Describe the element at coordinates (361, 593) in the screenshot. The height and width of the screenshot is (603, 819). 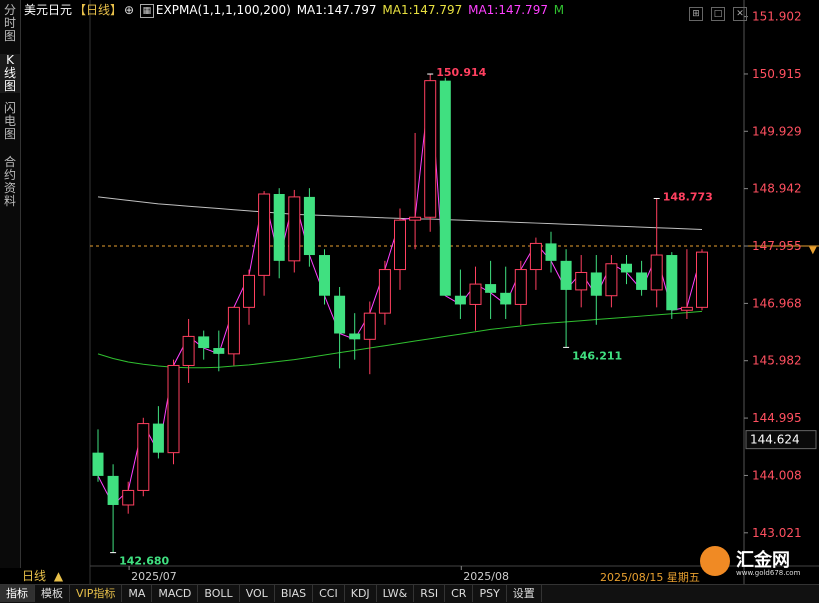
I see `indicator-tab: KDJ` at that location.